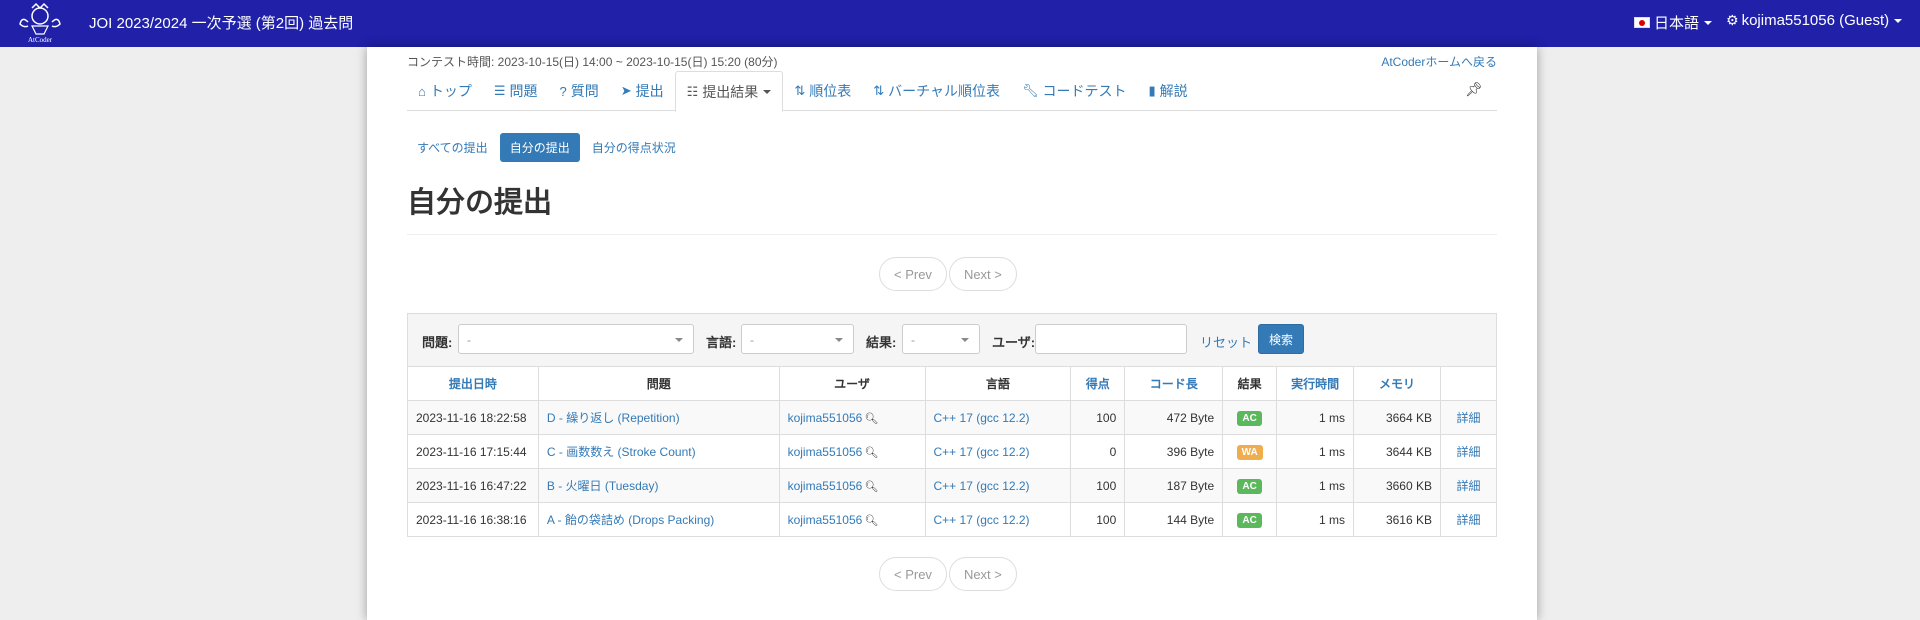 Image resolution: width=1920 pixels, height=620 pixels. Describe the element at coordinates (642, 91) in the screenshot. I see `tab-submit: ➤ 提出` at that location.